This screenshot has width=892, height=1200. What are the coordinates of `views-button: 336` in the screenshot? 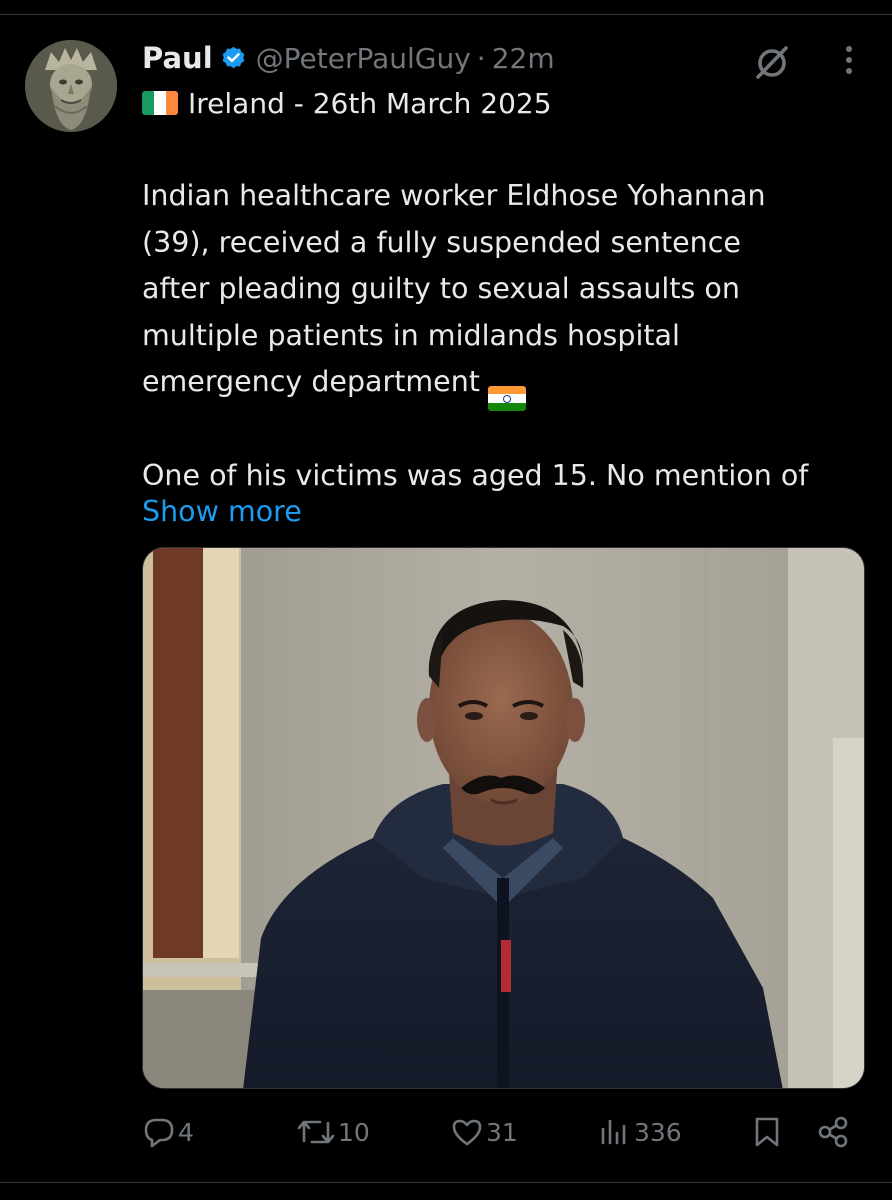 It's located at (640, 1132).